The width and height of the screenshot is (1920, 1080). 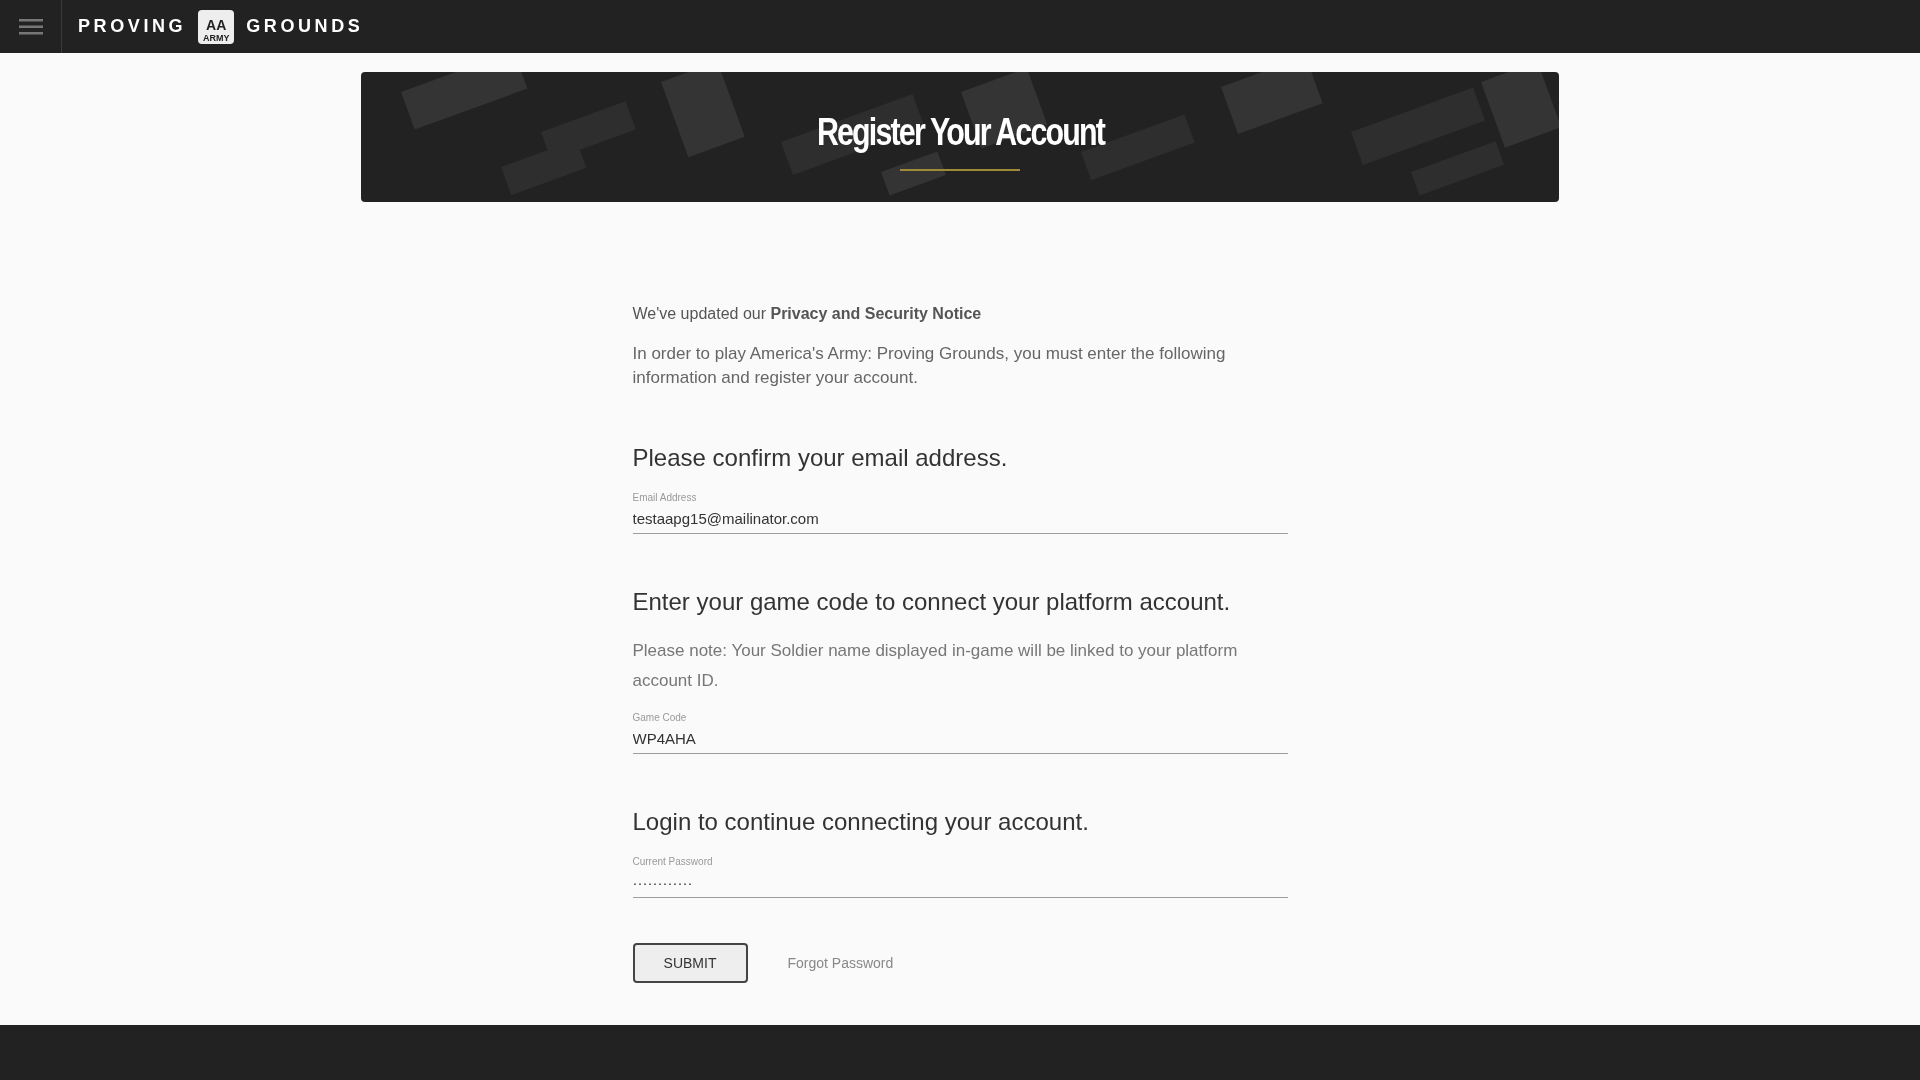 What do you see at coordinates (932, 602) in the screenshot?
I see `section-heading: Enter your game code to connect your platform account.` at bounding box center [932, 602].